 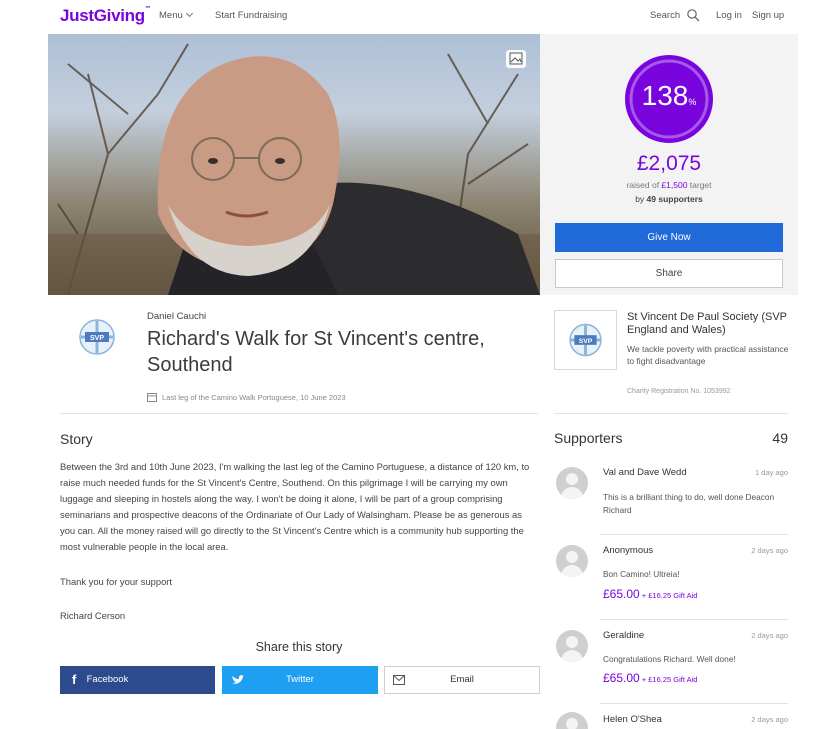 What do you see at coordinates (693, 15) in the screenshot?
I see `search-icon` at bounding box center [693, 15].